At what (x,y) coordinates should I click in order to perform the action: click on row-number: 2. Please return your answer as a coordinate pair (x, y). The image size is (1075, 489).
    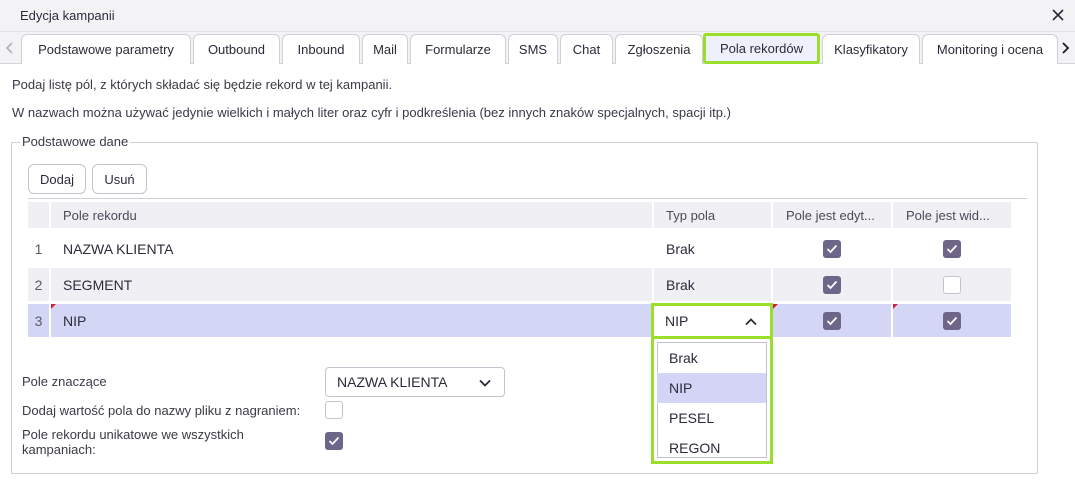
    Looking at the image, I should click on (38, 284).